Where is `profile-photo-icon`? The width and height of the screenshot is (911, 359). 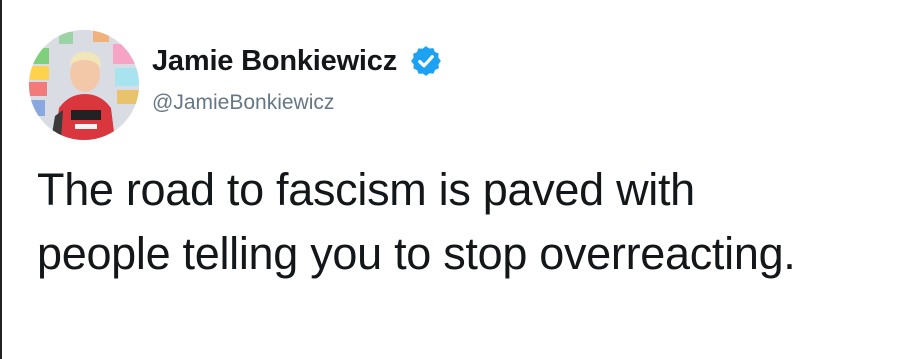
profile-photo-icon is located at coordinates (84, 85).